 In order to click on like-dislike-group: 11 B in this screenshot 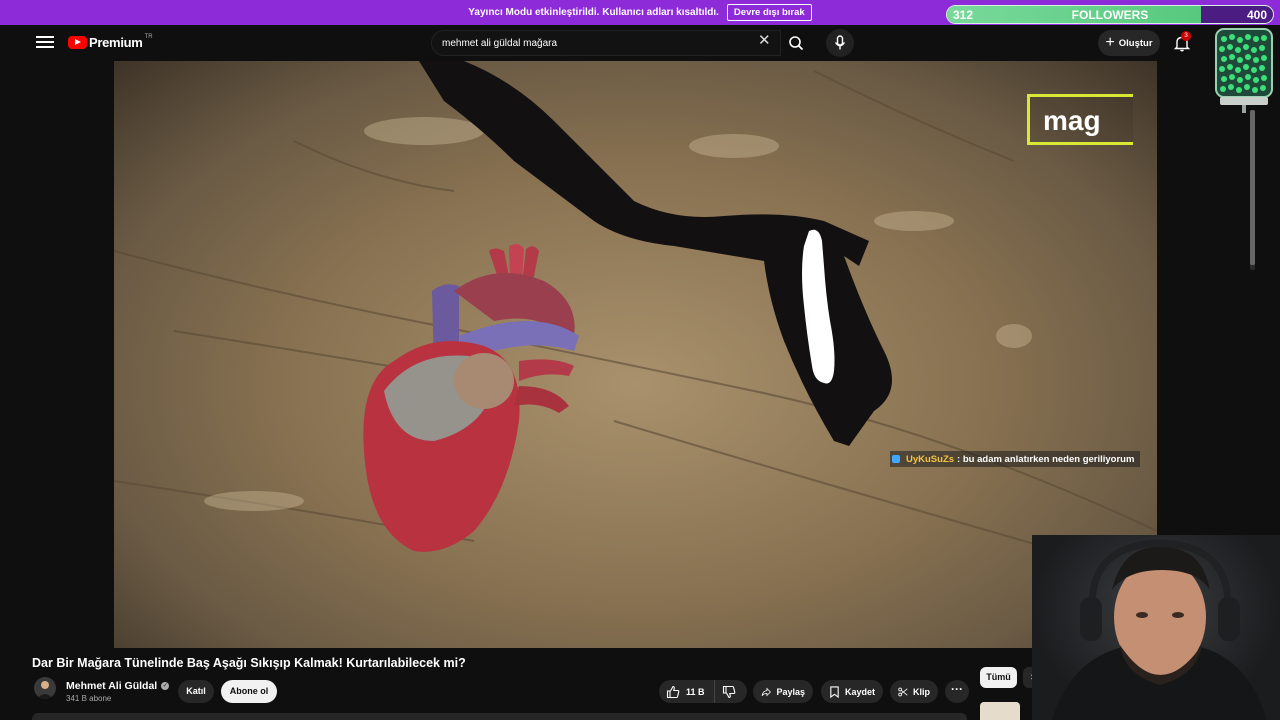, I will do `click(703, 691)`.